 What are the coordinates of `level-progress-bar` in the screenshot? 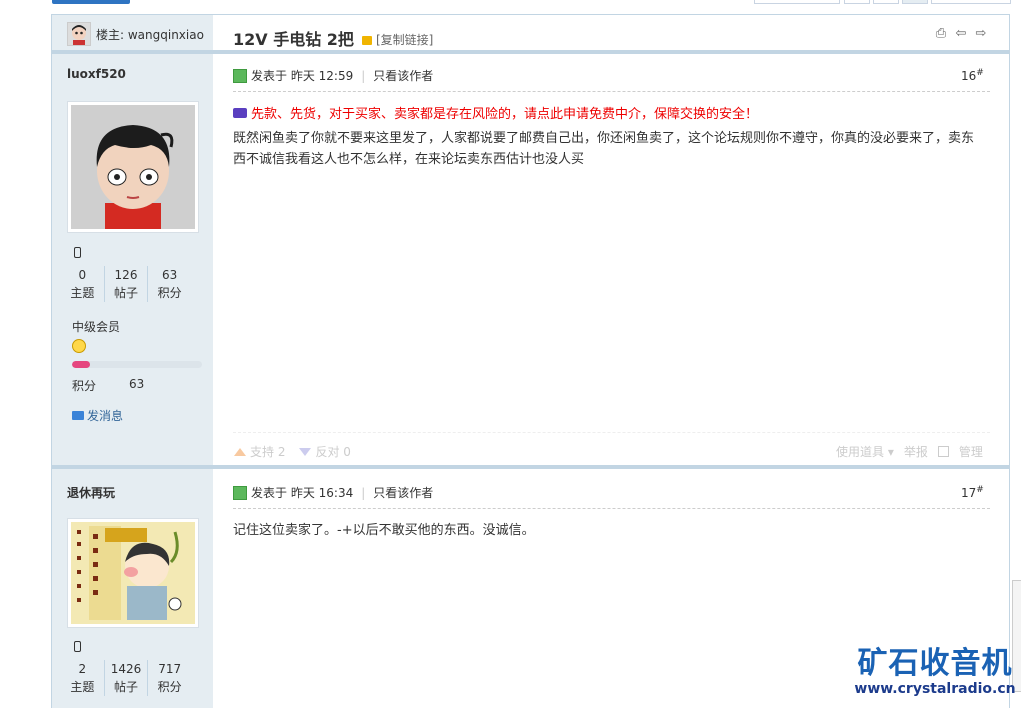 It's located at (137, 364).